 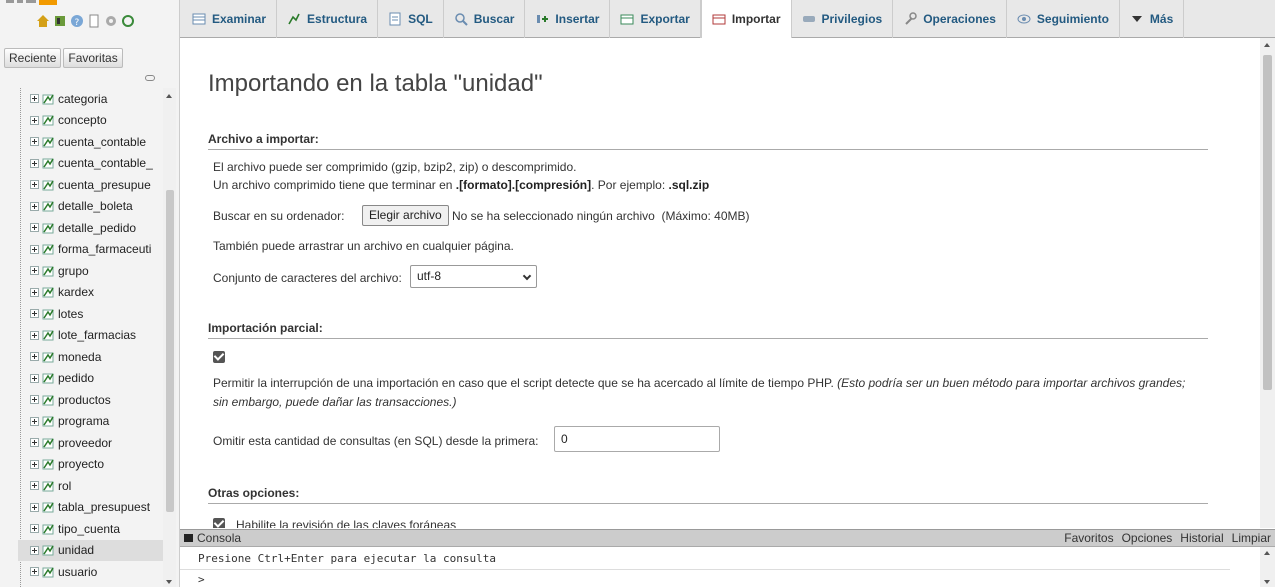 I want to click on table-label: lotes, so click(x=70, y=314).